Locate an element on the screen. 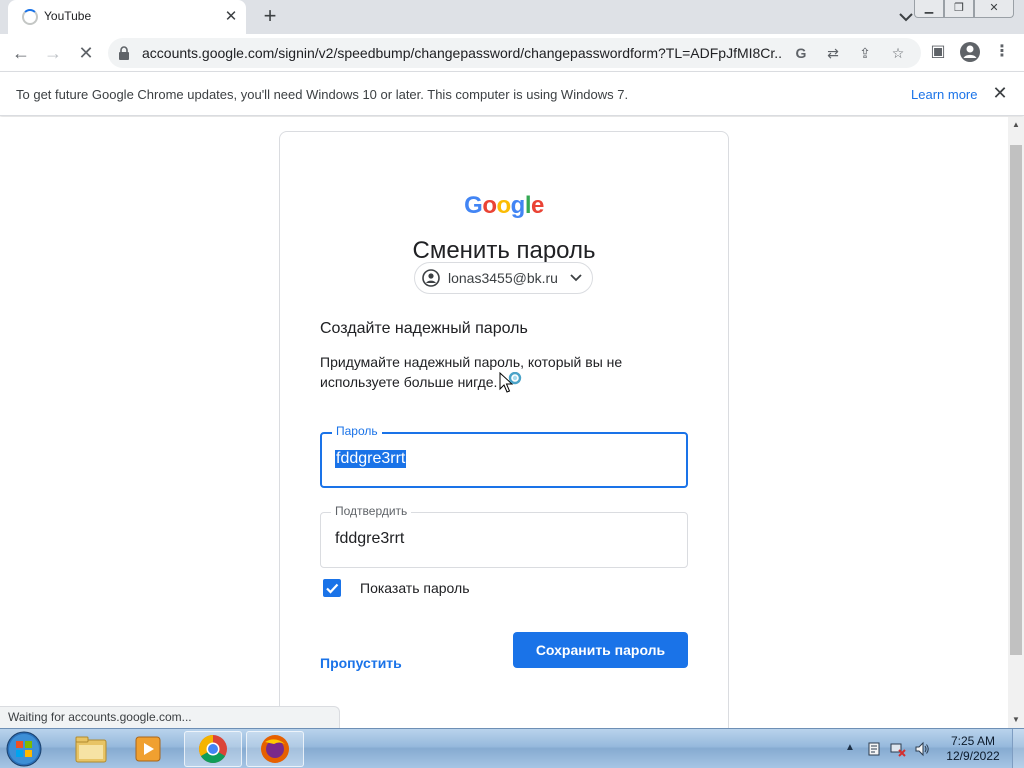 This screenshot has height=768, width=1024. share-icon: ⇪ is located at coordinates (865, 53).